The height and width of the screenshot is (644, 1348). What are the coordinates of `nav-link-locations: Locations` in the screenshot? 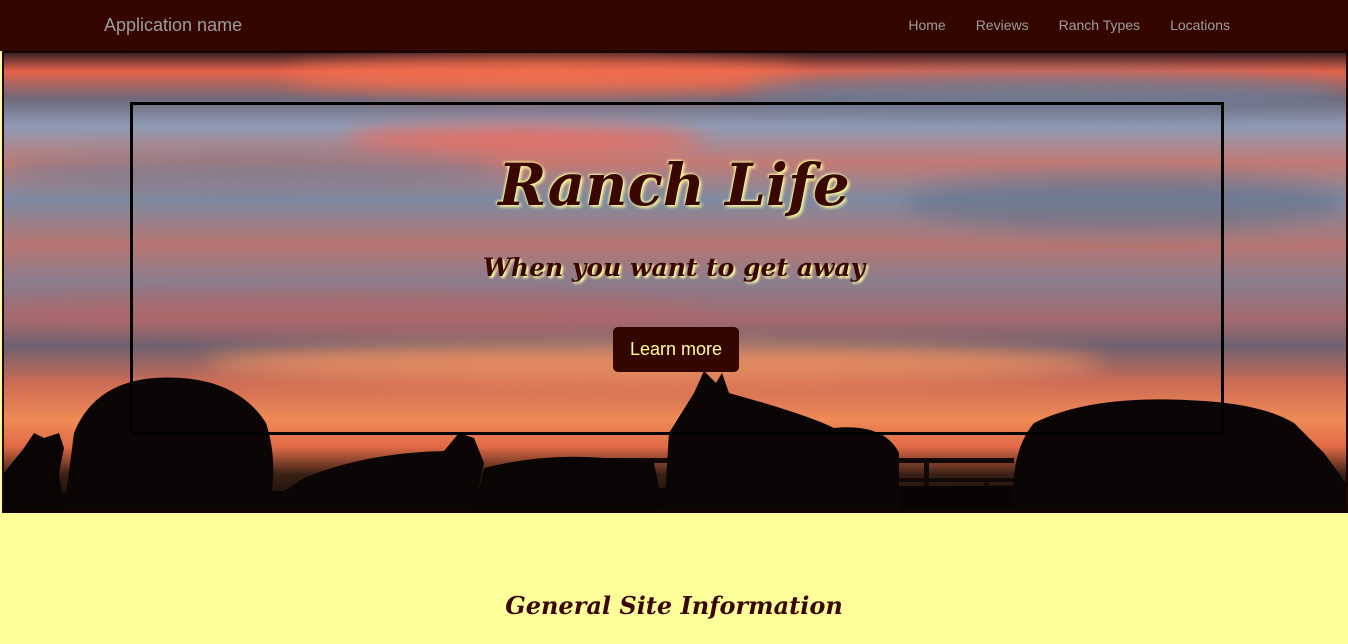 It's located at (1200, 25).